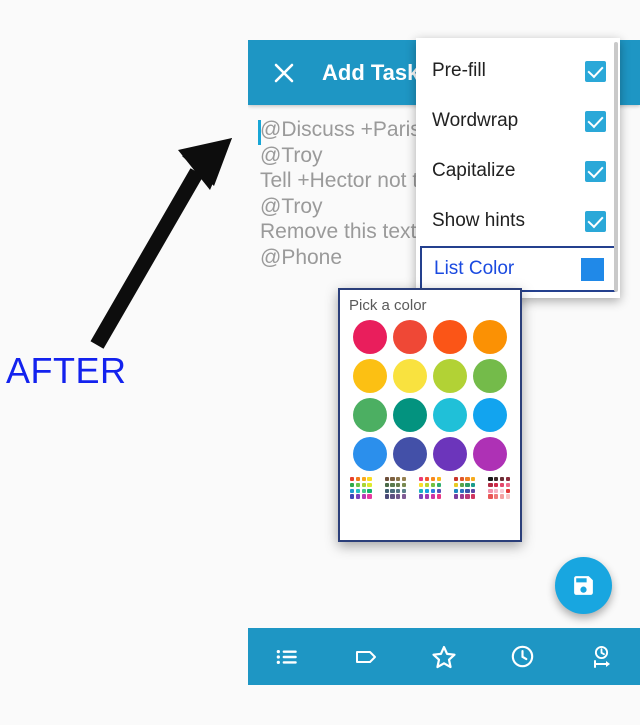  I want to click on list-icon, so click(286, 656).